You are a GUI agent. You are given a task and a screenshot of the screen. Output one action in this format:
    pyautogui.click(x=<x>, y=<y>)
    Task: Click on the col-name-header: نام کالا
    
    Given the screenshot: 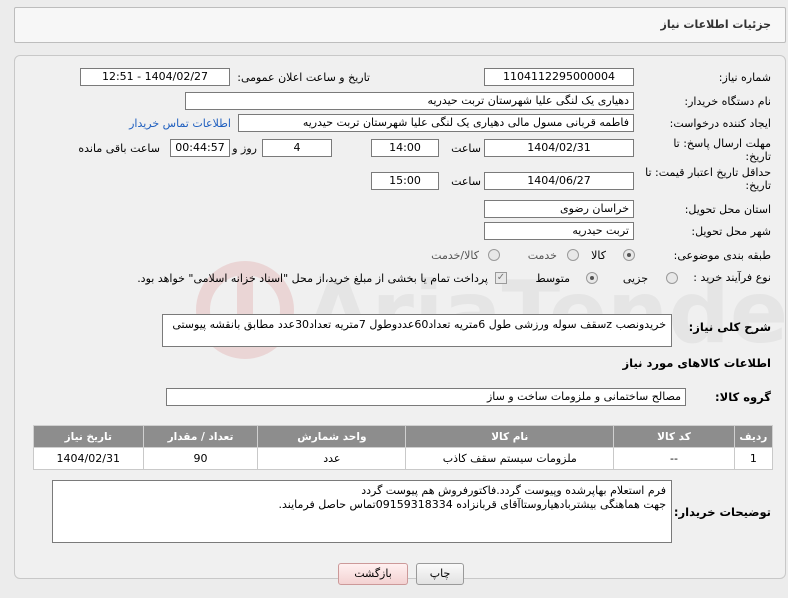 What is the action you would take?
    pyautogui.click(x=510, y=436)
    